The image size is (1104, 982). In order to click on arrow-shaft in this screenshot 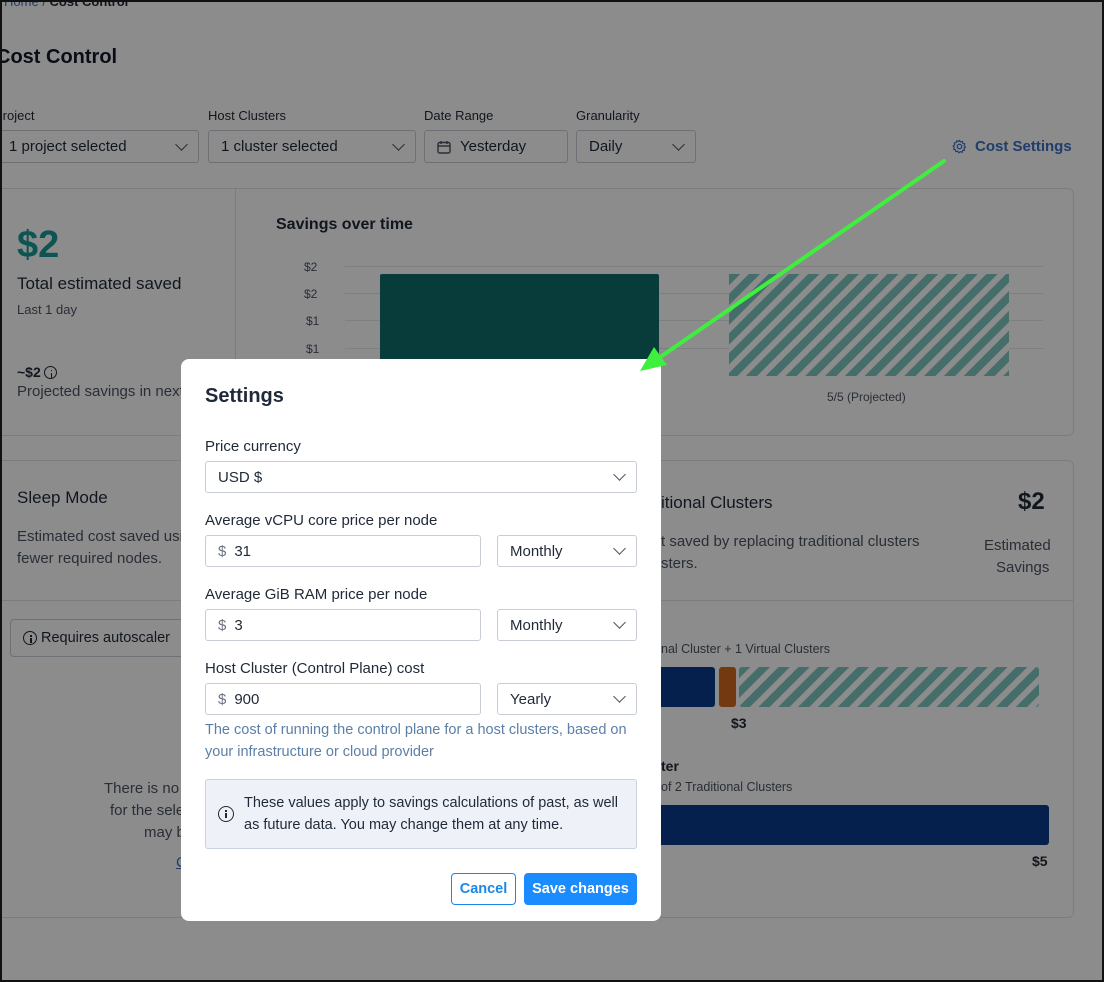, I will do `click(800, 260)`.